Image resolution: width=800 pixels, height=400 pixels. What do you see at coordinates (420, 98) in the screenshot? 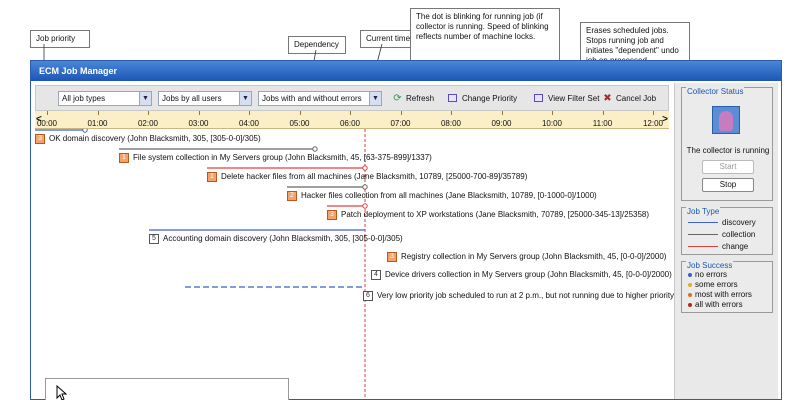
I see `refresh-label: Refresh` at bounding box center [420, 98].